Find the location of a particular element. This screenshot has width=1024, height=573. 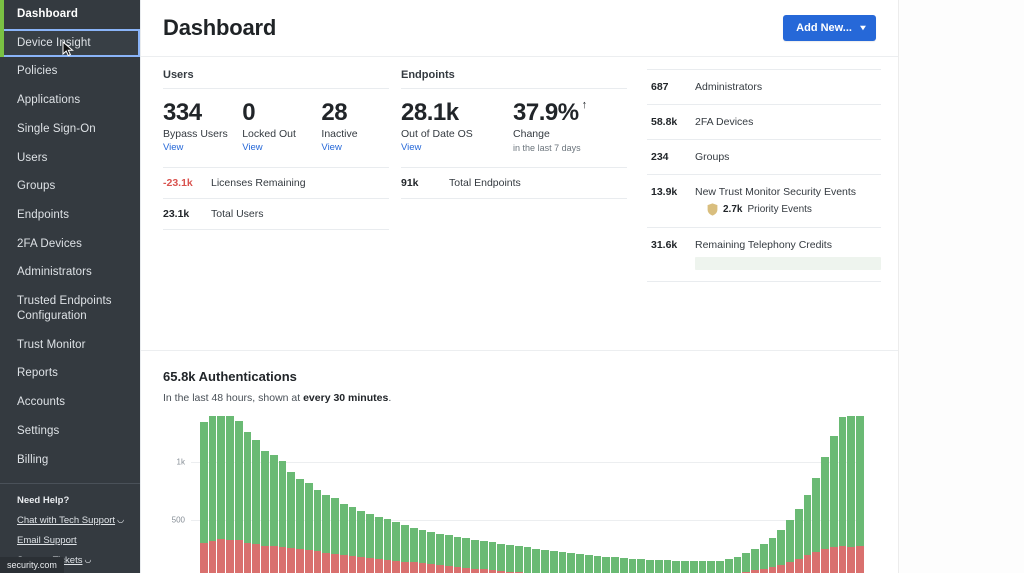

sidebar-item-label: Applications is located at coordinates (49, 100).